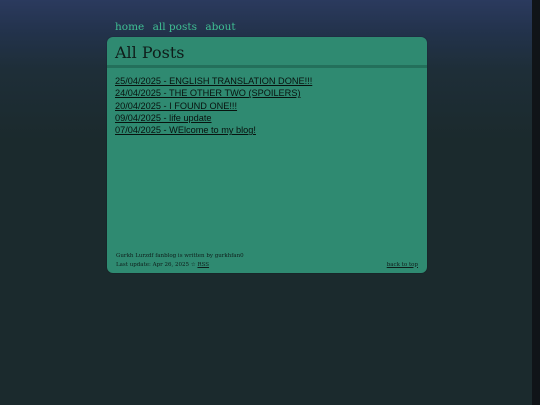  Describe the element at coordinates (163, 118) in the screenshot. I see `post-link: 09/04/2025 - life update` at that location.